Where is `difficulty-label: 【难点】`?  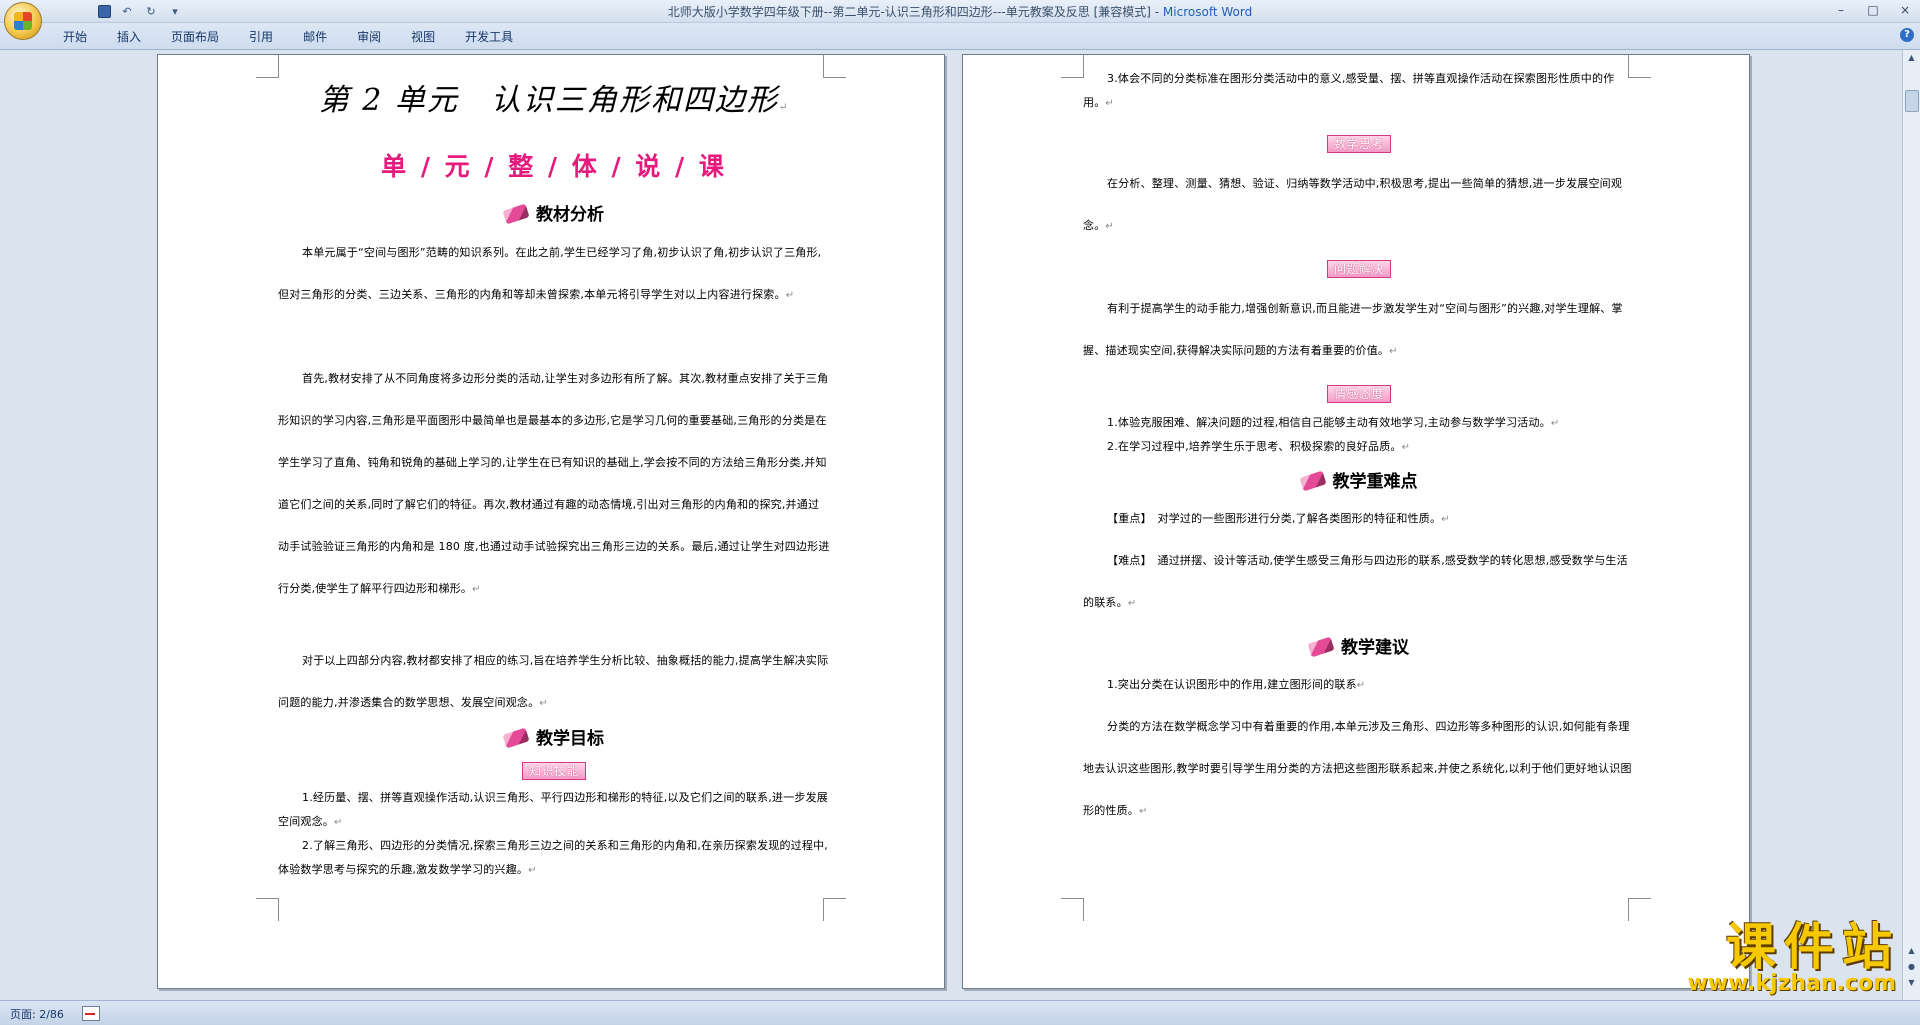
difficulty-label: 【难点】 is located at coordinates (1127, 560).